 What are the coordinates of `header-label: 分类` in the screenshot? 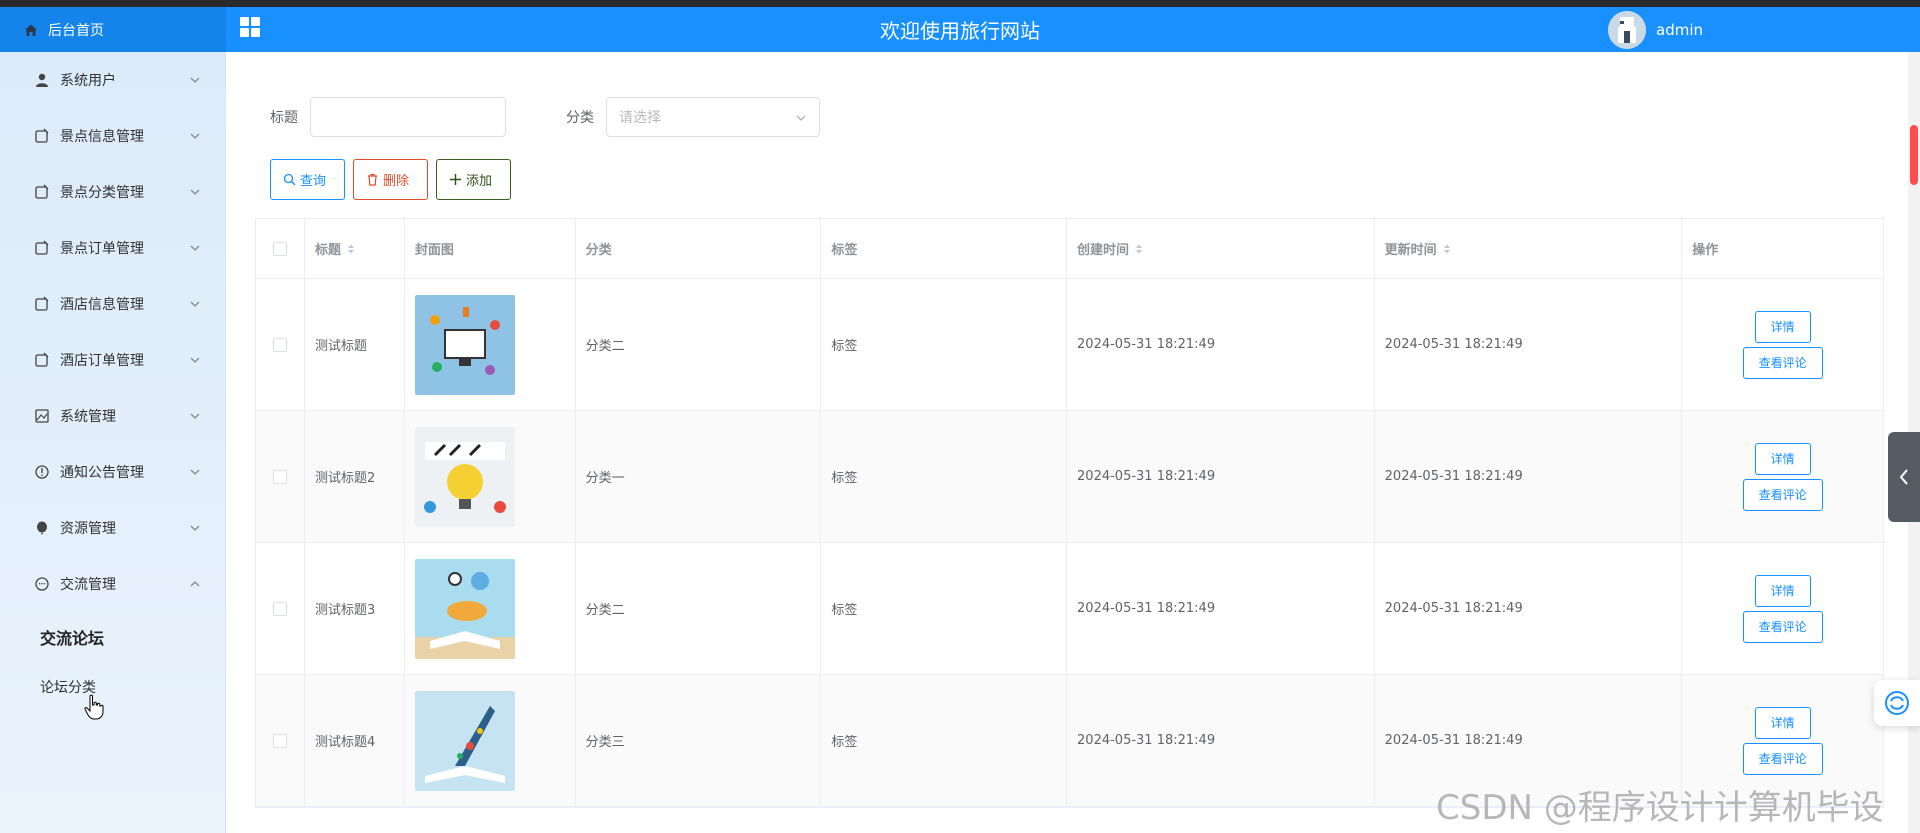 It's located at (598, 250).